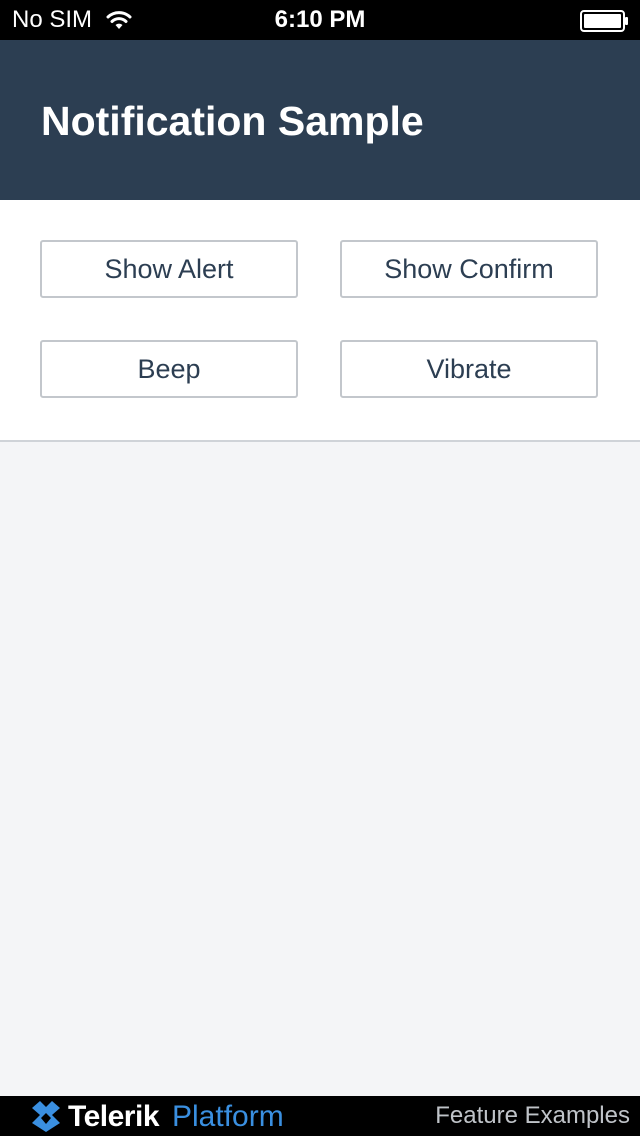 This screenshot has height=1136, width=640. Describe the element at coordinates (469, 269) in the screenshot. I see `show-confirm-button: Show Confirm` at that location.